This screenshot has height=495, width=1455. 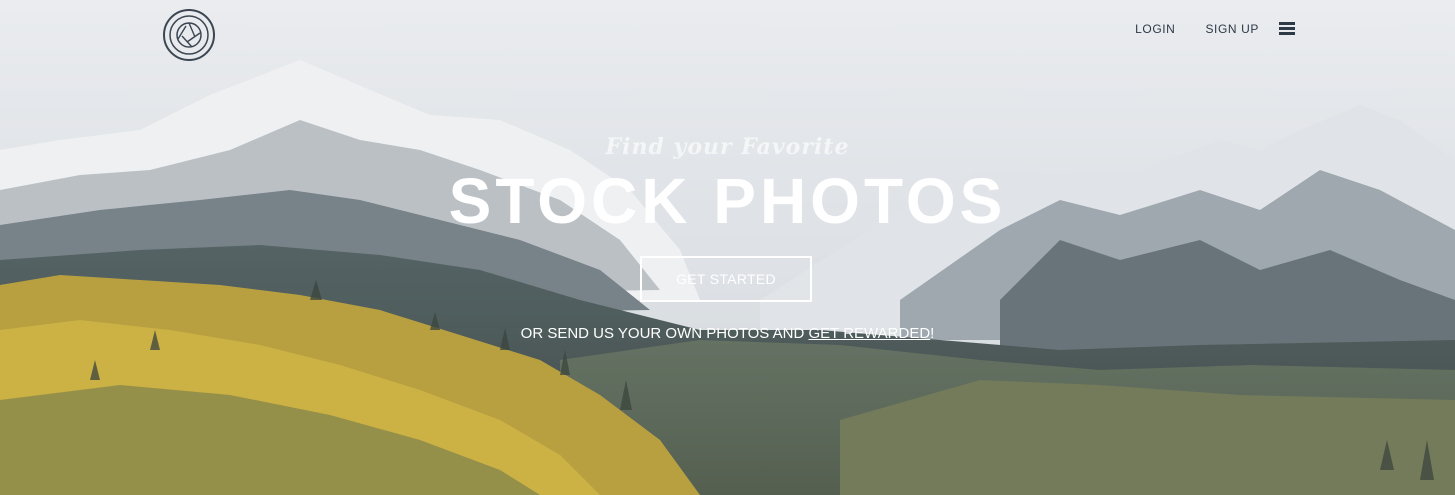 What do you see at coordinates (1155, 29) in the screenshot?
I see `login-link: LOGIN` at bounding box center [1155, 29].